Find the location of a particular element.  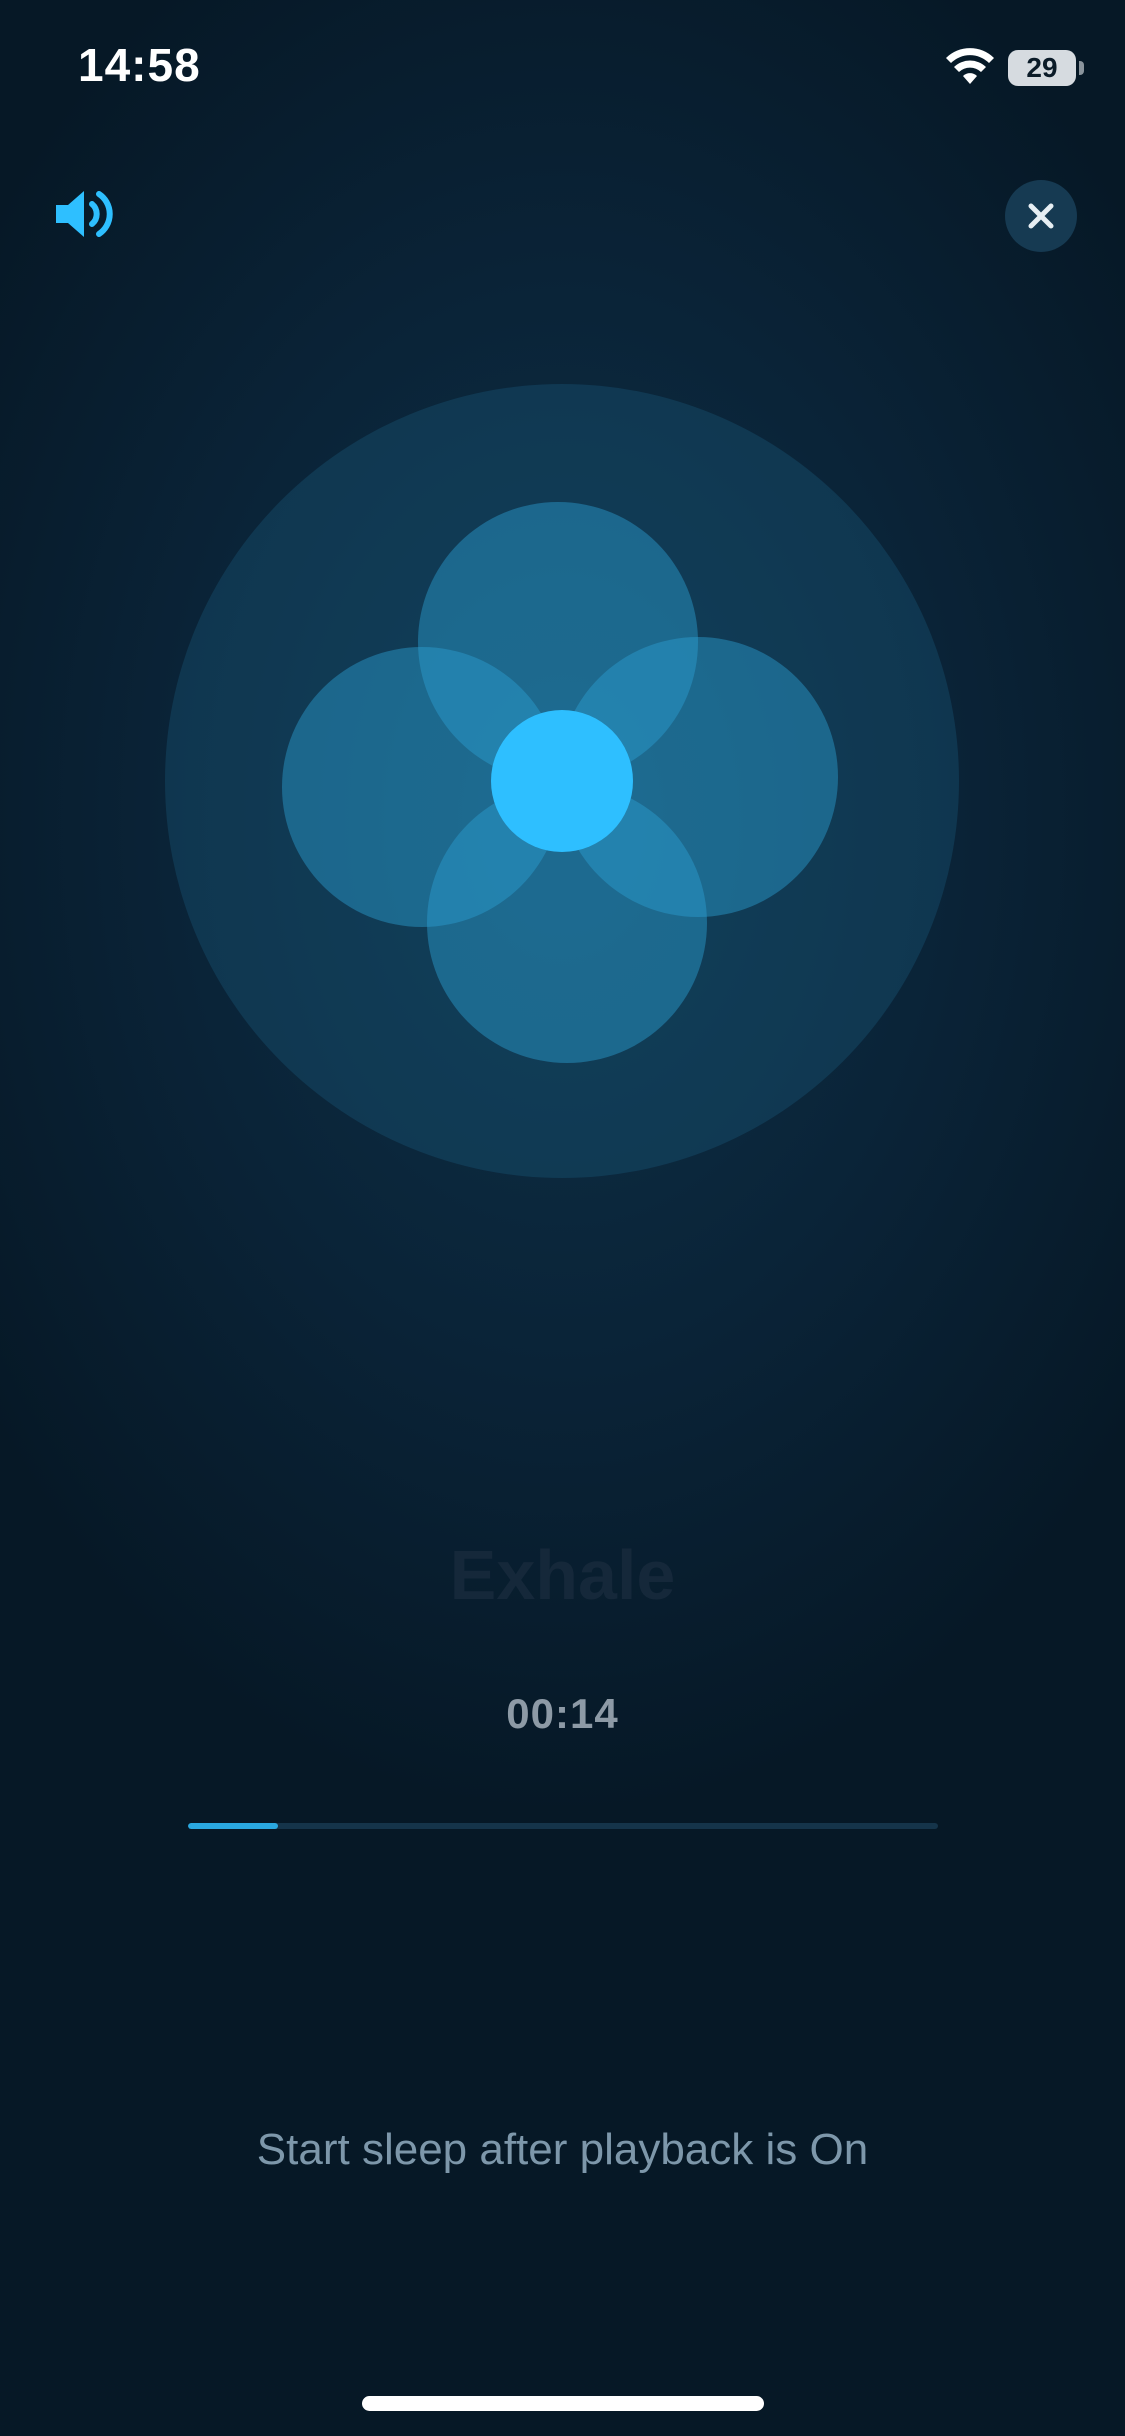

battery-indicator: 29 is located at coordinates (1042, 68).